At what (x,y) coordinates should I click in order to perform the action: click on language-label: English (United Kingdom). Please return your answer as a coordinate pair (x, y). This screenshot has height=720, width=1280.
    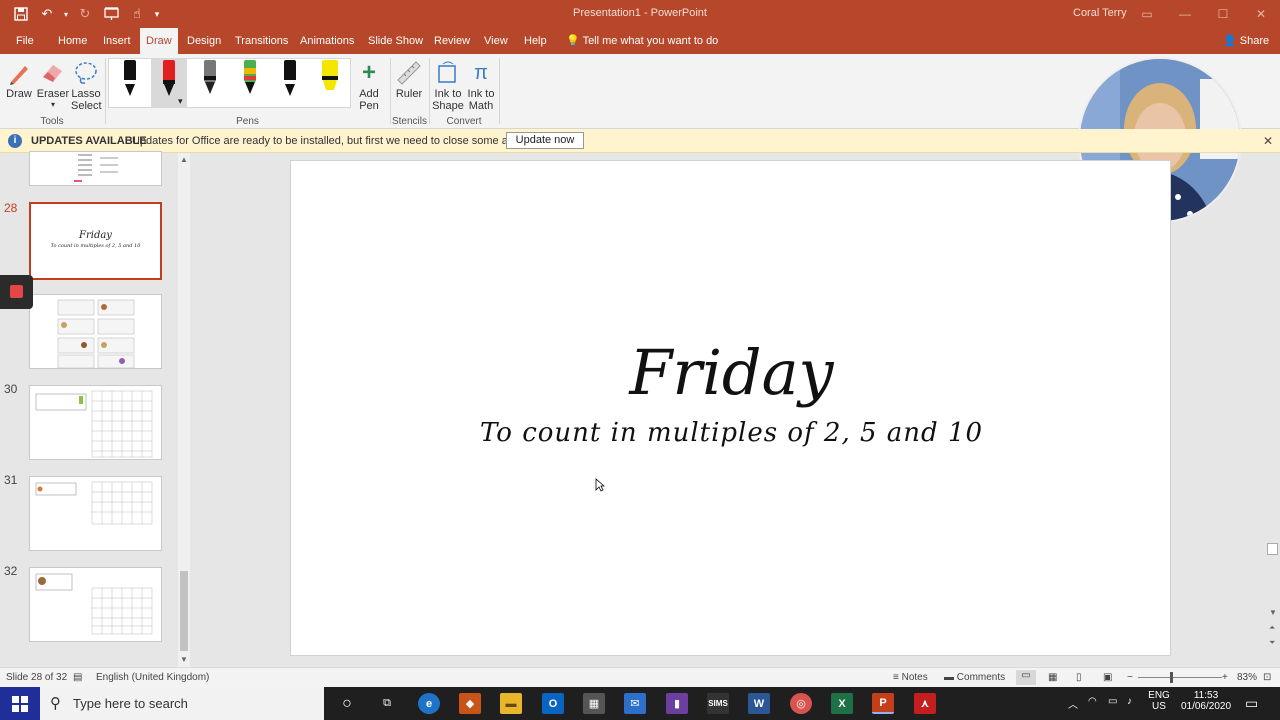
    Looking at the image, I should click on (152, 677).